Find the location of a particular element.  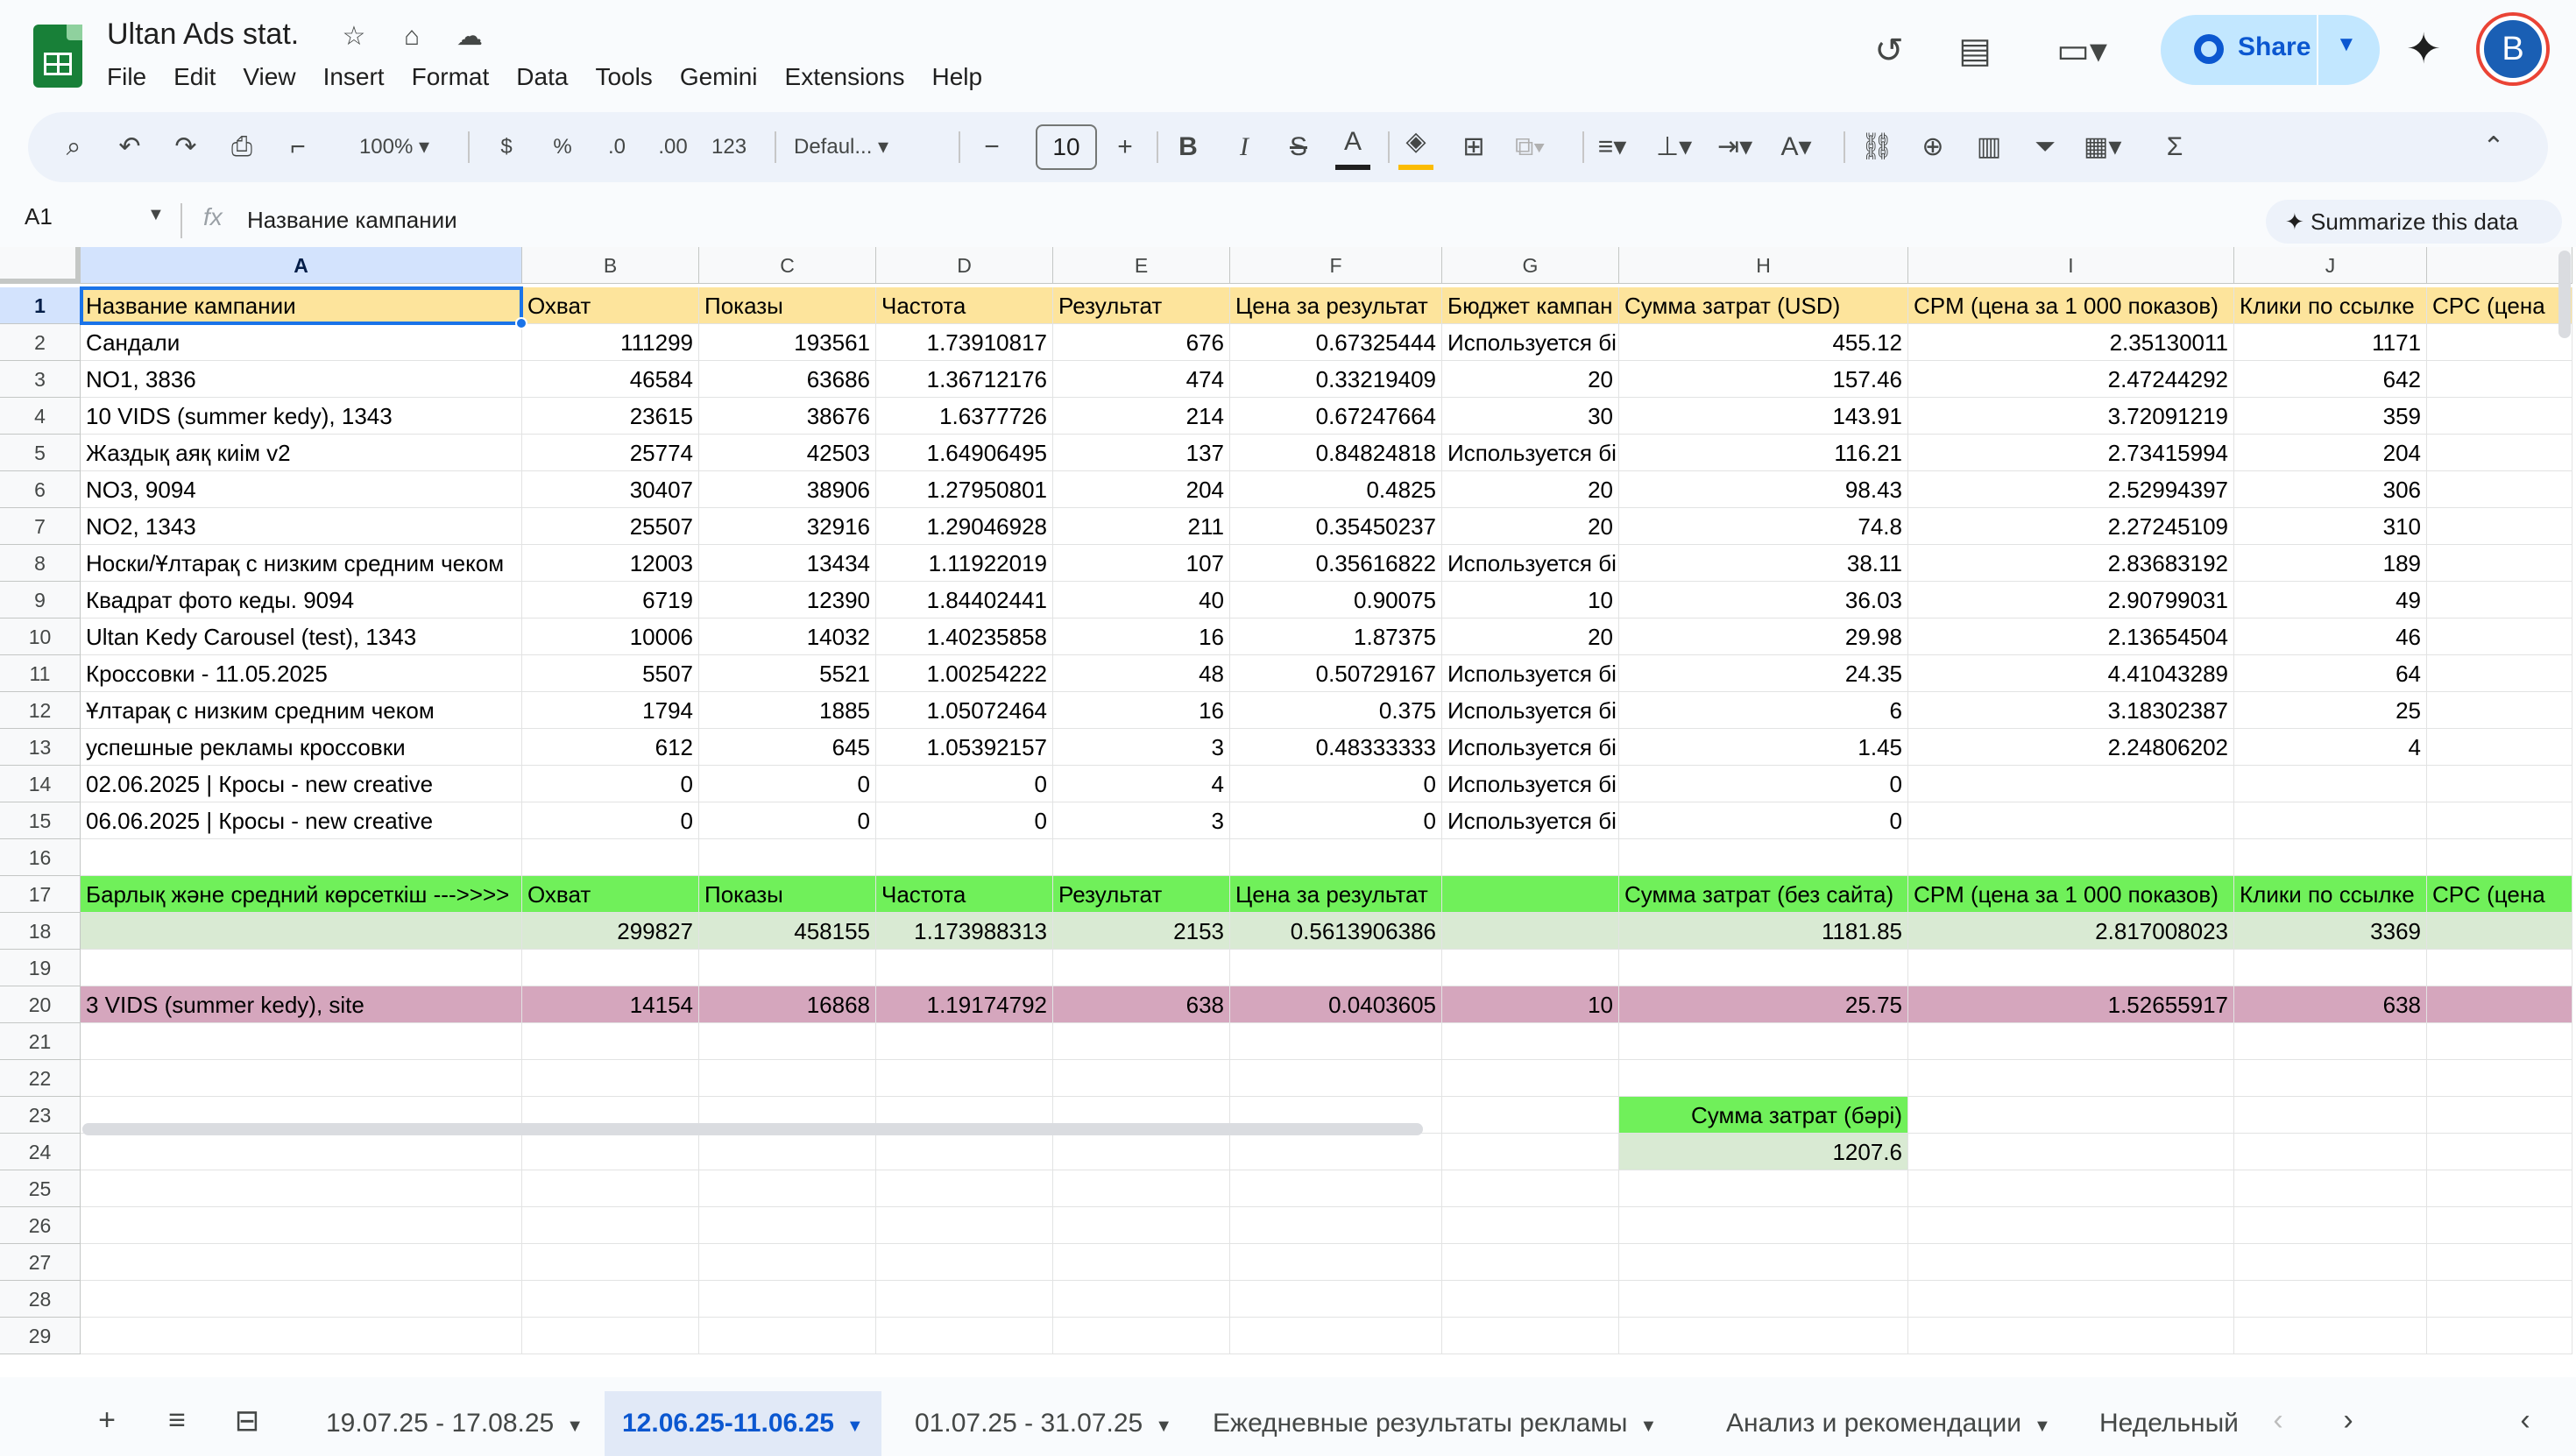

cell-k2 is located at coordinates (2499, 342).